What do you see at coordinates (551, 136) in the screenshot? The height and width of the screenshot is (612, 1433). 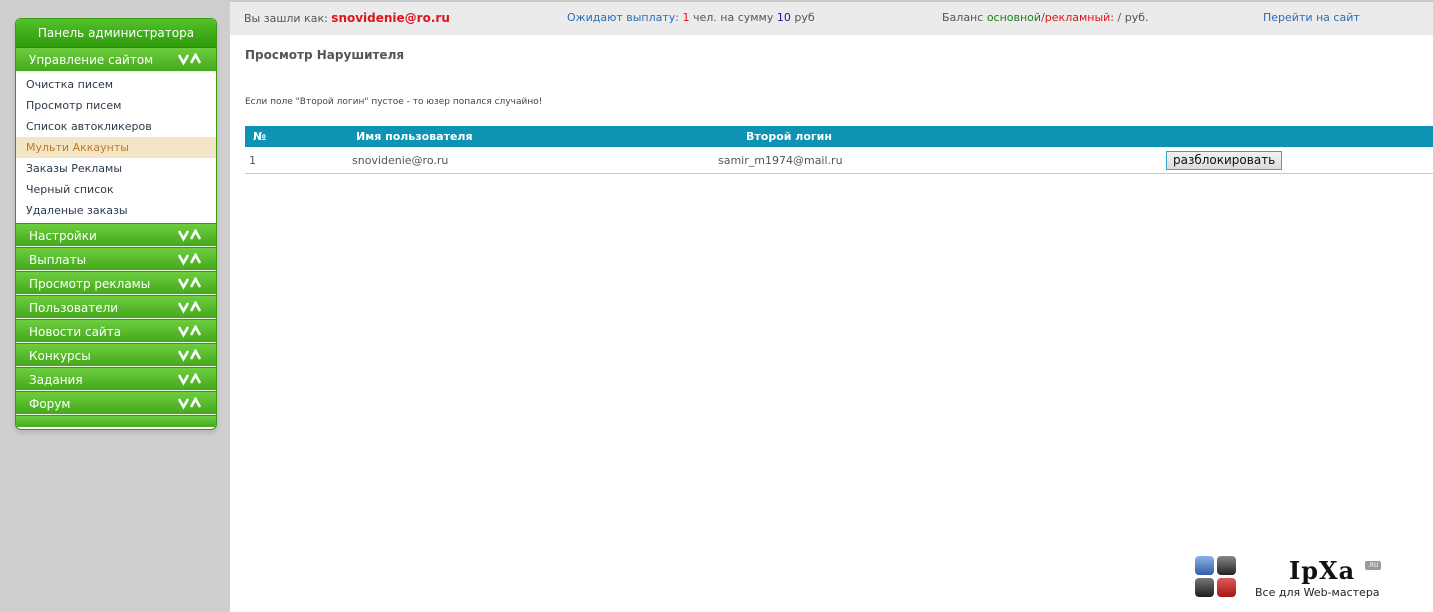 I see `col-header-username: Имя пользователя` at bounding box center [551, 136].